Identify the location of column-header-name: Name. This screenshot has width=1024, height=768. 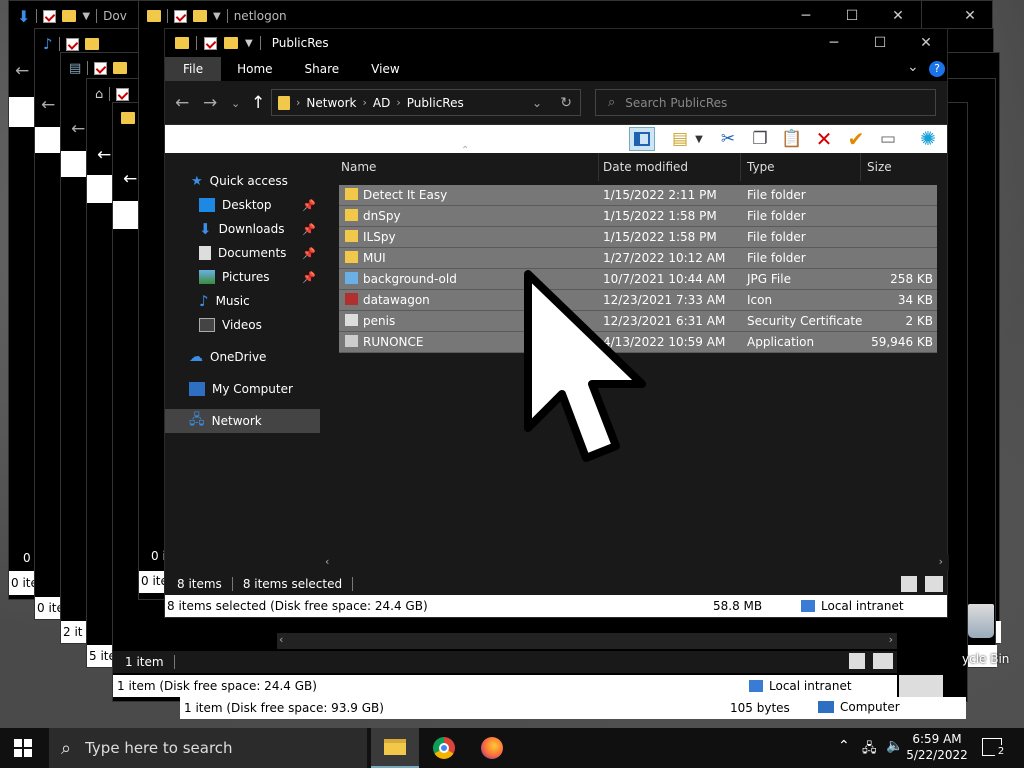
(461, 167).